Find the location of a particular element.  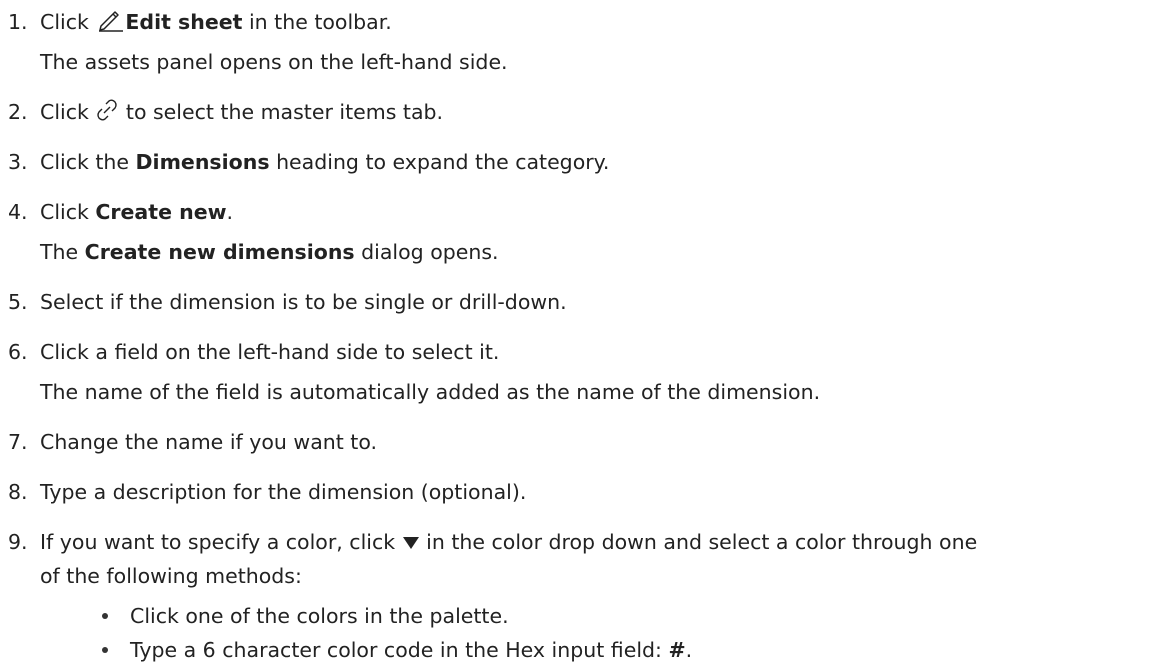

step-text-end: in the toolbar. is located at coordinates (317, 22).